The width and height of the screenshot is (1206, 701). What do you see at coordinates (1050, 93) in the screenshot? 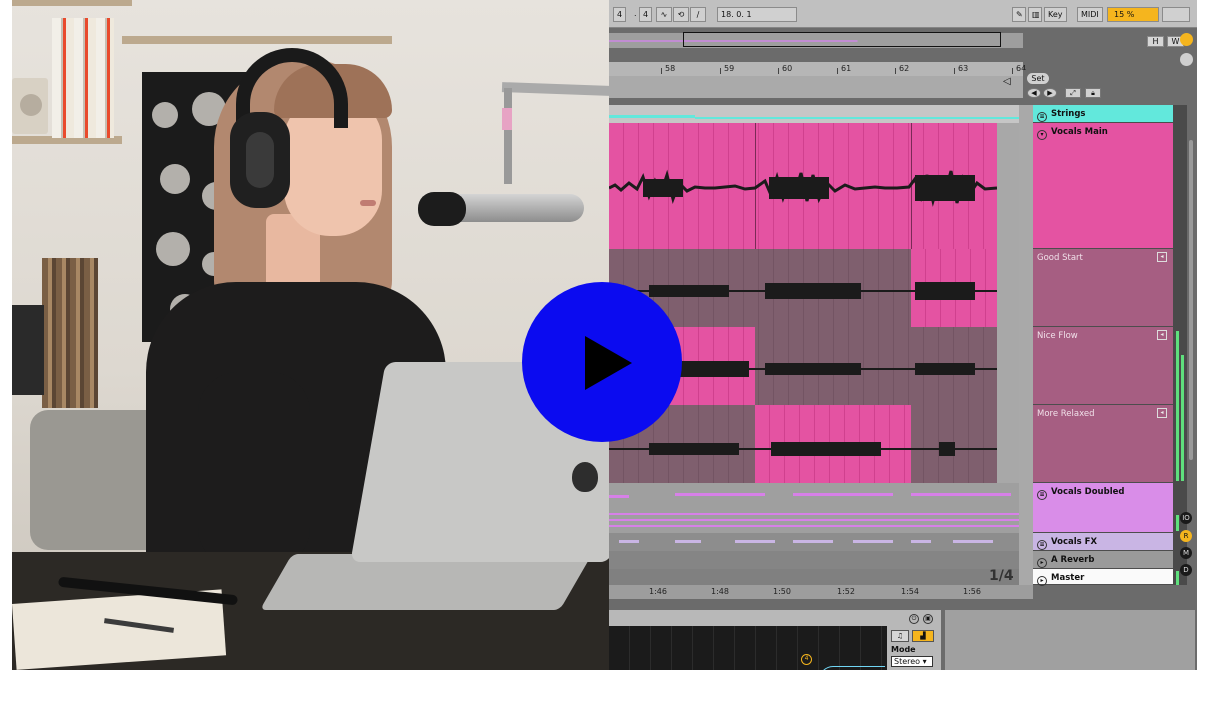
I see `next-locator-icon: ▶` at bounding box center [1050, 93].